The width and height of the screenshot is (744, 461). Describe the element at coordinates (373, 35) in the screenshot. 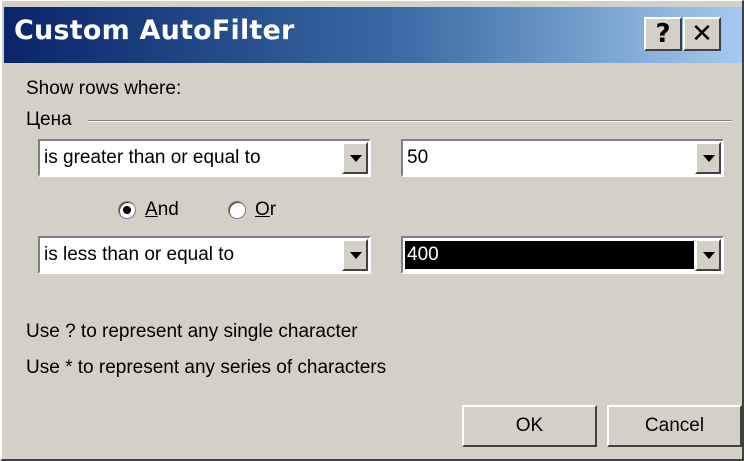

I see `title-bar: Custom AutoFilter ? ✕` at that location.